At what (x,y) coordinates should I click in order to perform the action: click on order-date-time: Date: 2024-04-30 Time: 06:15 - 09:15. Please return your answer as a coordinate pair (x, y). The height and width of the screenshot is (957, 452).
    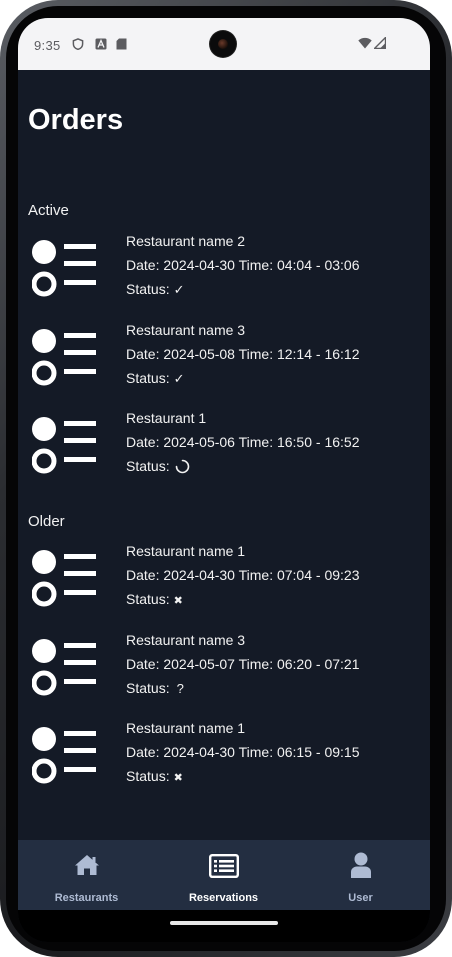
    Looking at the image, I should click on (243, 752).